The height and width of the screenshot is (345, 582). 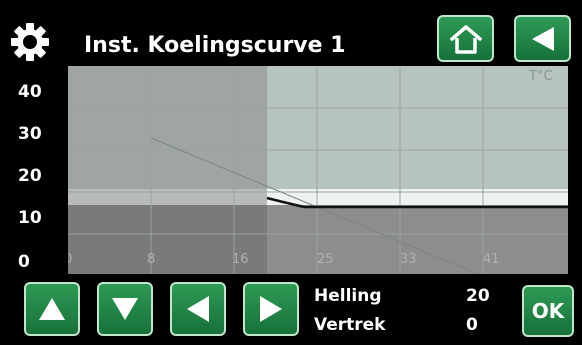 What do you see at coordinates (240, 259) in the screenshot?
I see `x-axis-label: 16` at bounding box center [240, 259].